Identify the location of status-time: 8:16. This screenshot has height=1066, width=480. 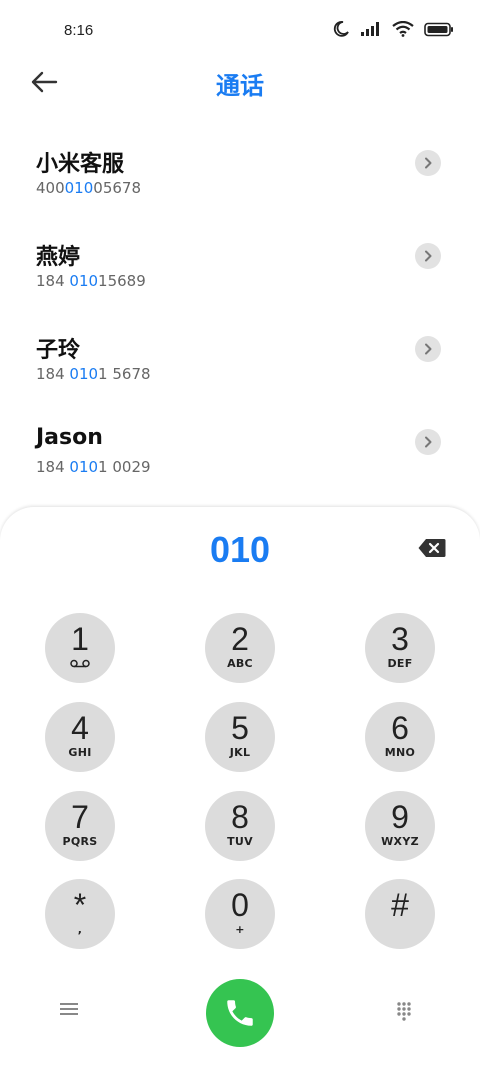
(79, 30).